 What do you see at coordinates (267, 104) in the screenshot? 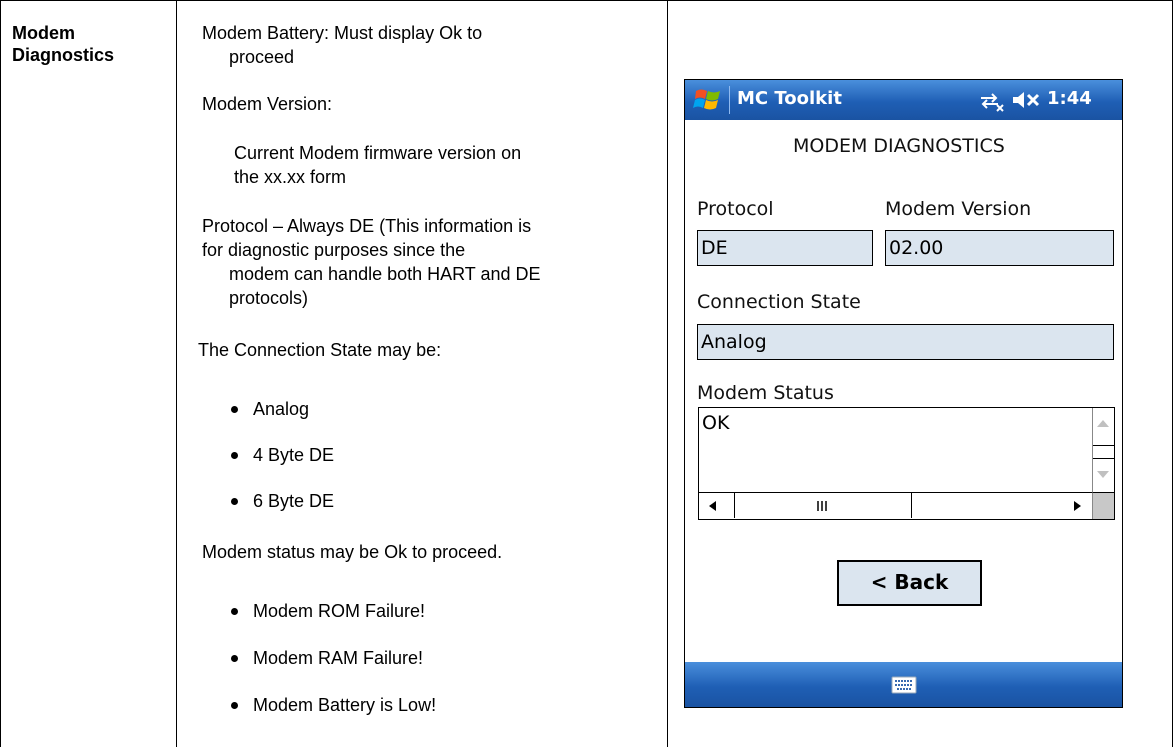
I see `version-label: Modem Version:` at bounding box center [267, 104].